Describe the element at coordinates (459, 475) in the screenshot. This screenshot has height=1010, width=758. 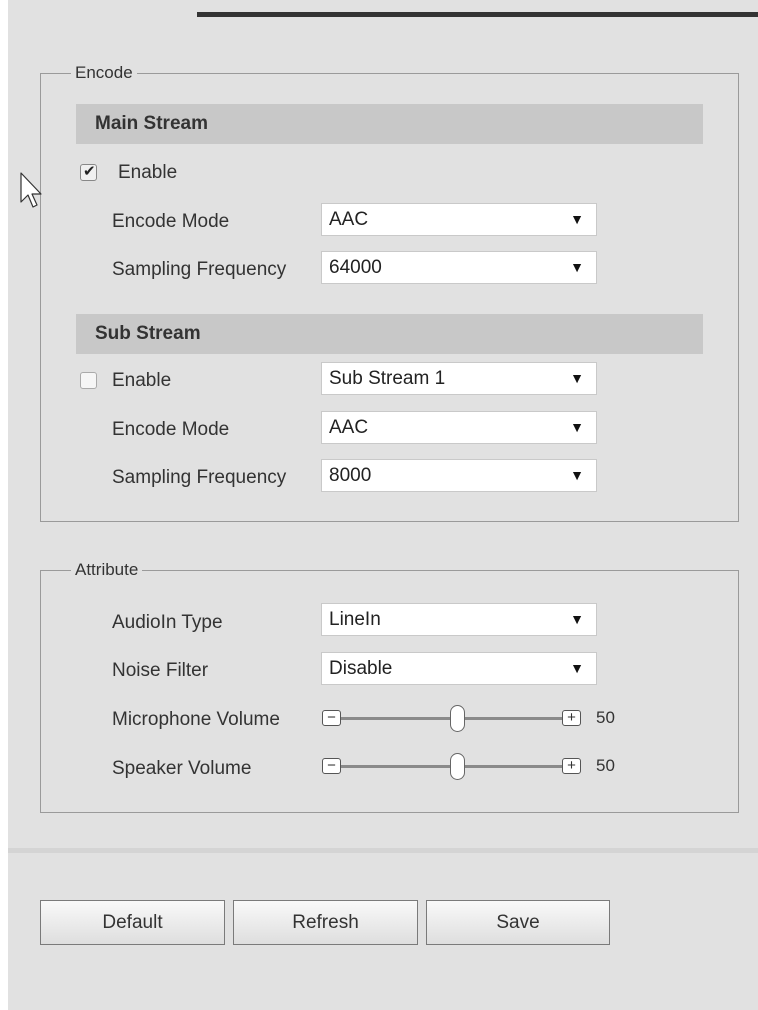
I see `sub-sampling-select: 8000 ▼` at that location.